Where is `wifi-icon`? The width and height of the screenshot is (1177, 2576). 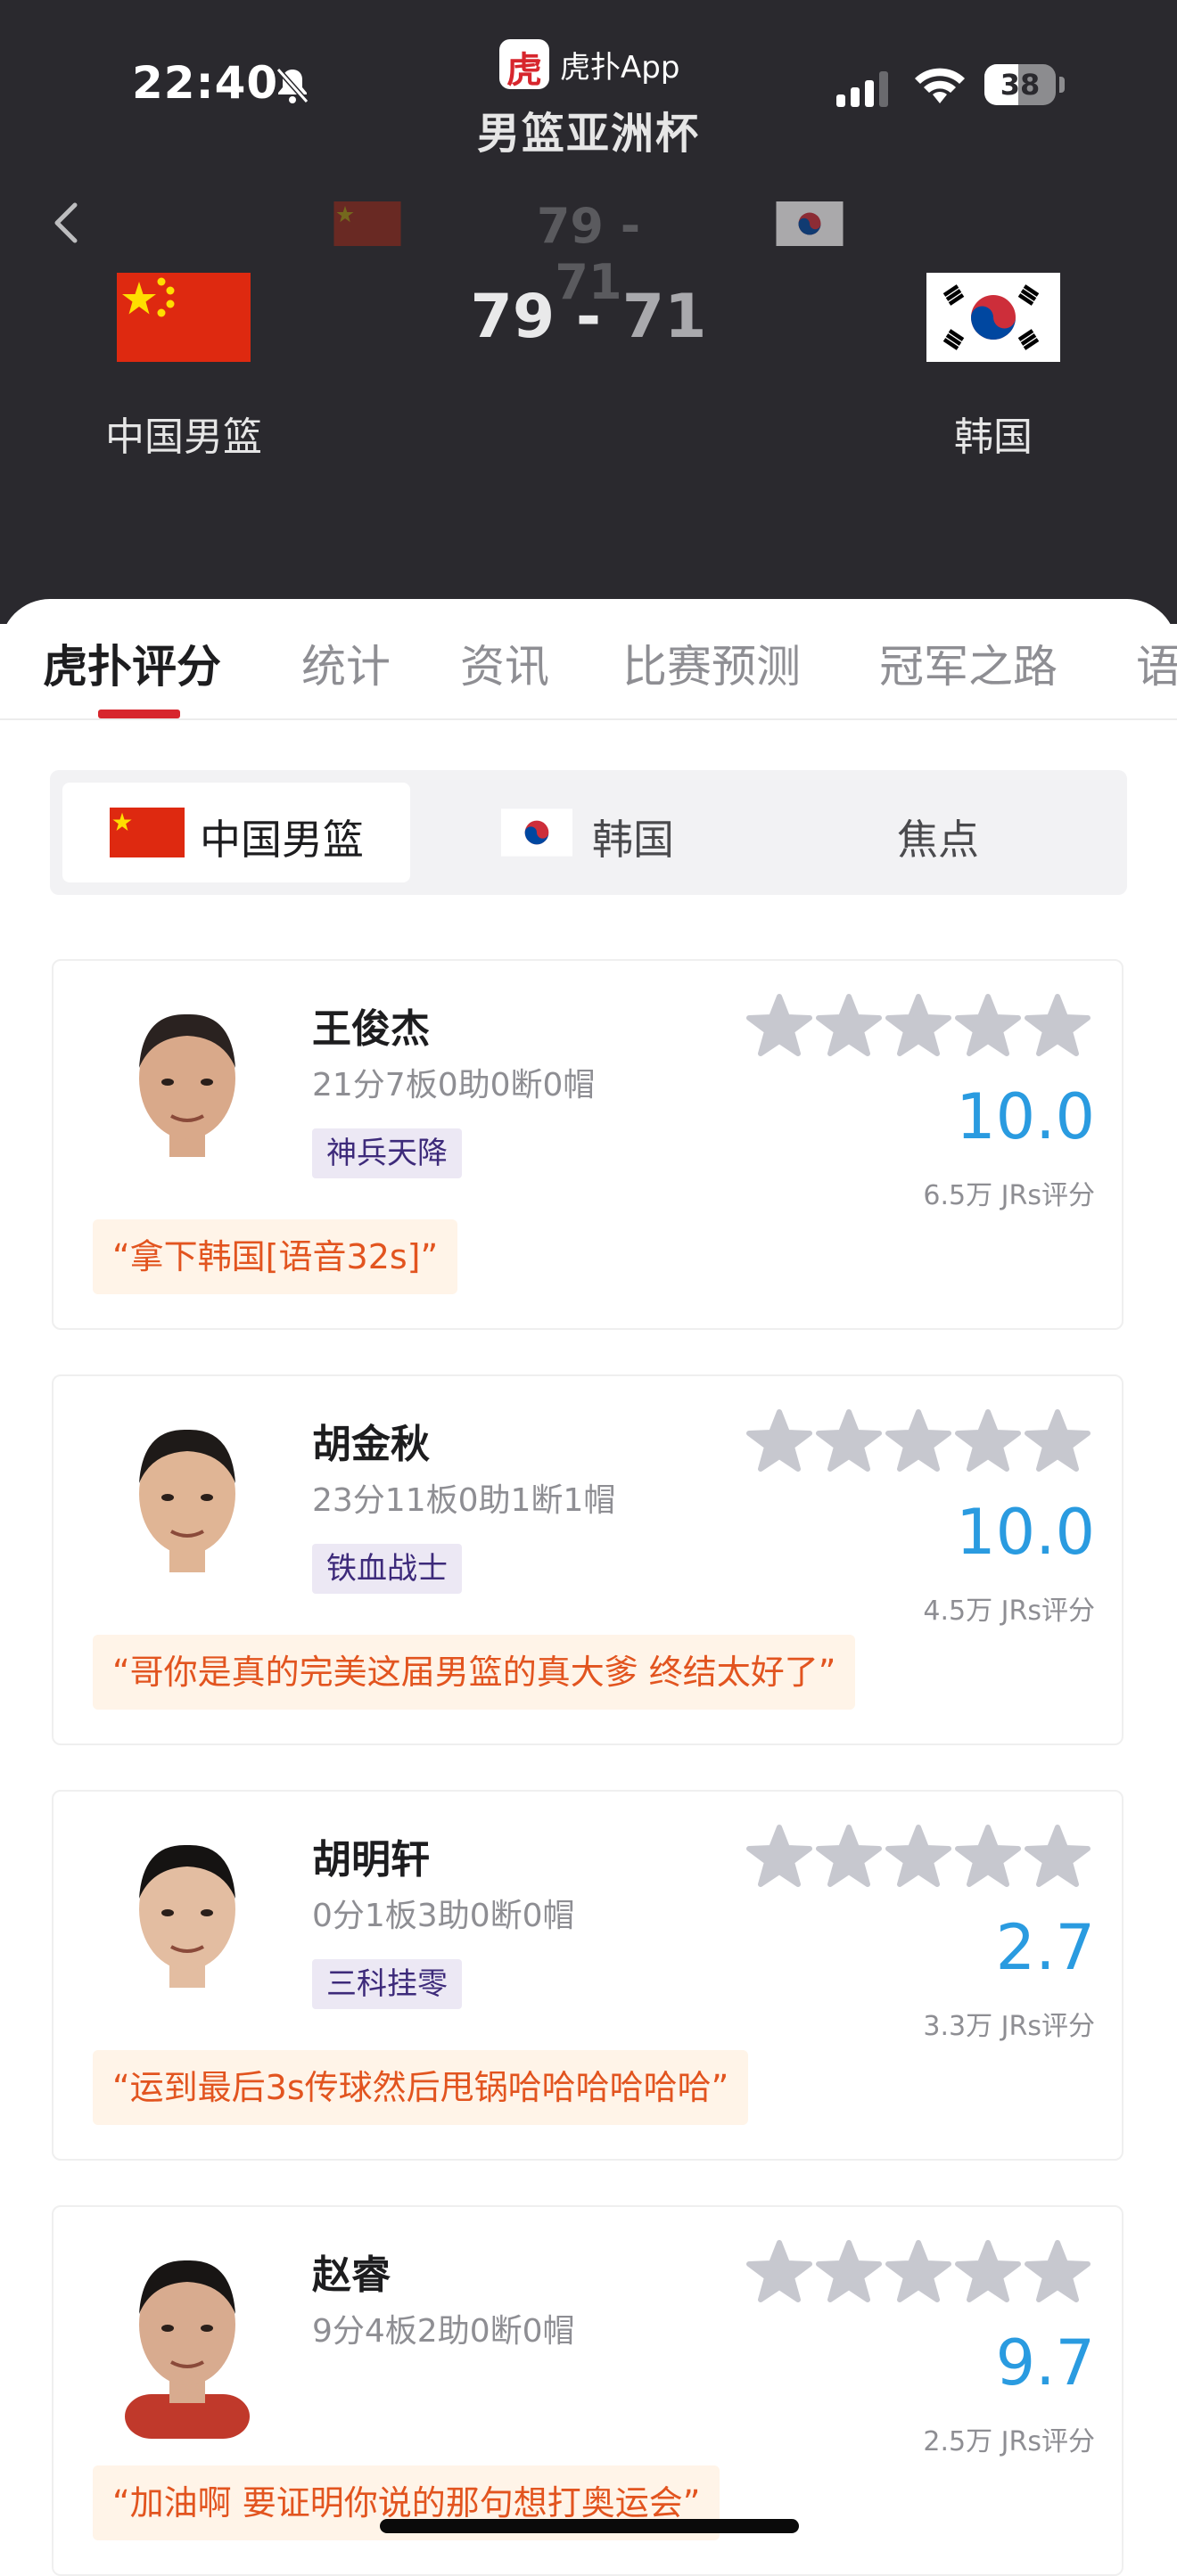
wifi-icon is located at coordinates (940, 85).